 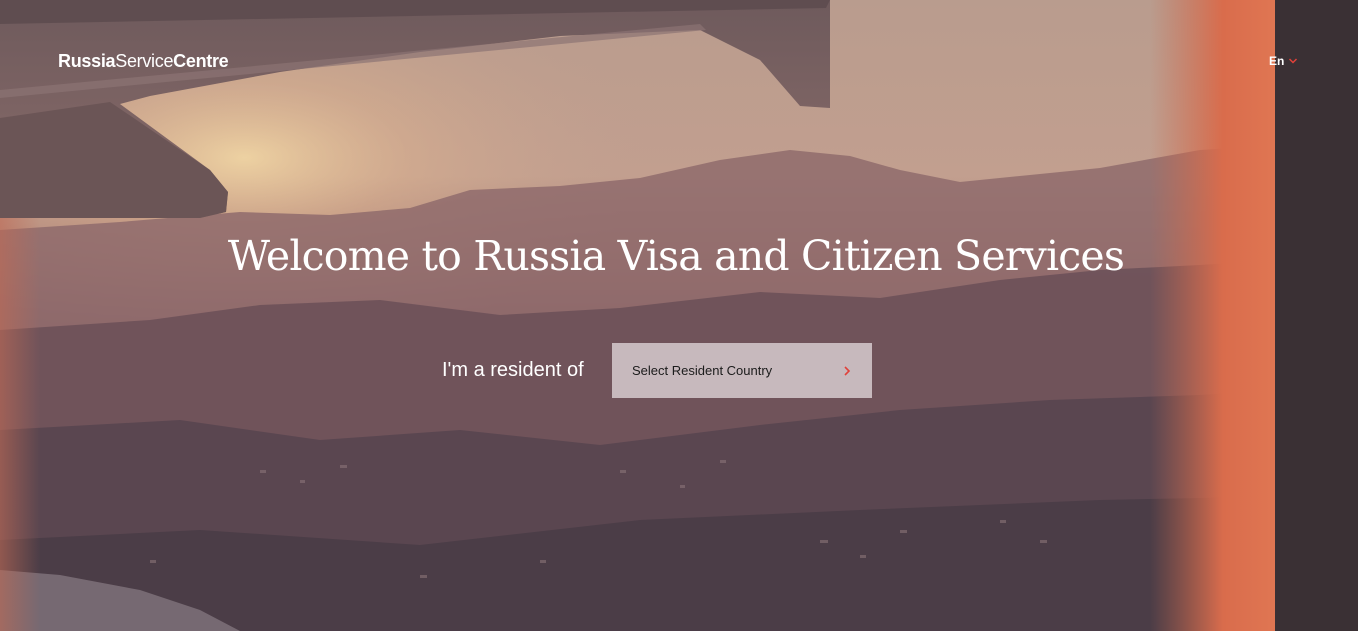 I want to click on logo-part-service: Service, so click(x=144, y=61).